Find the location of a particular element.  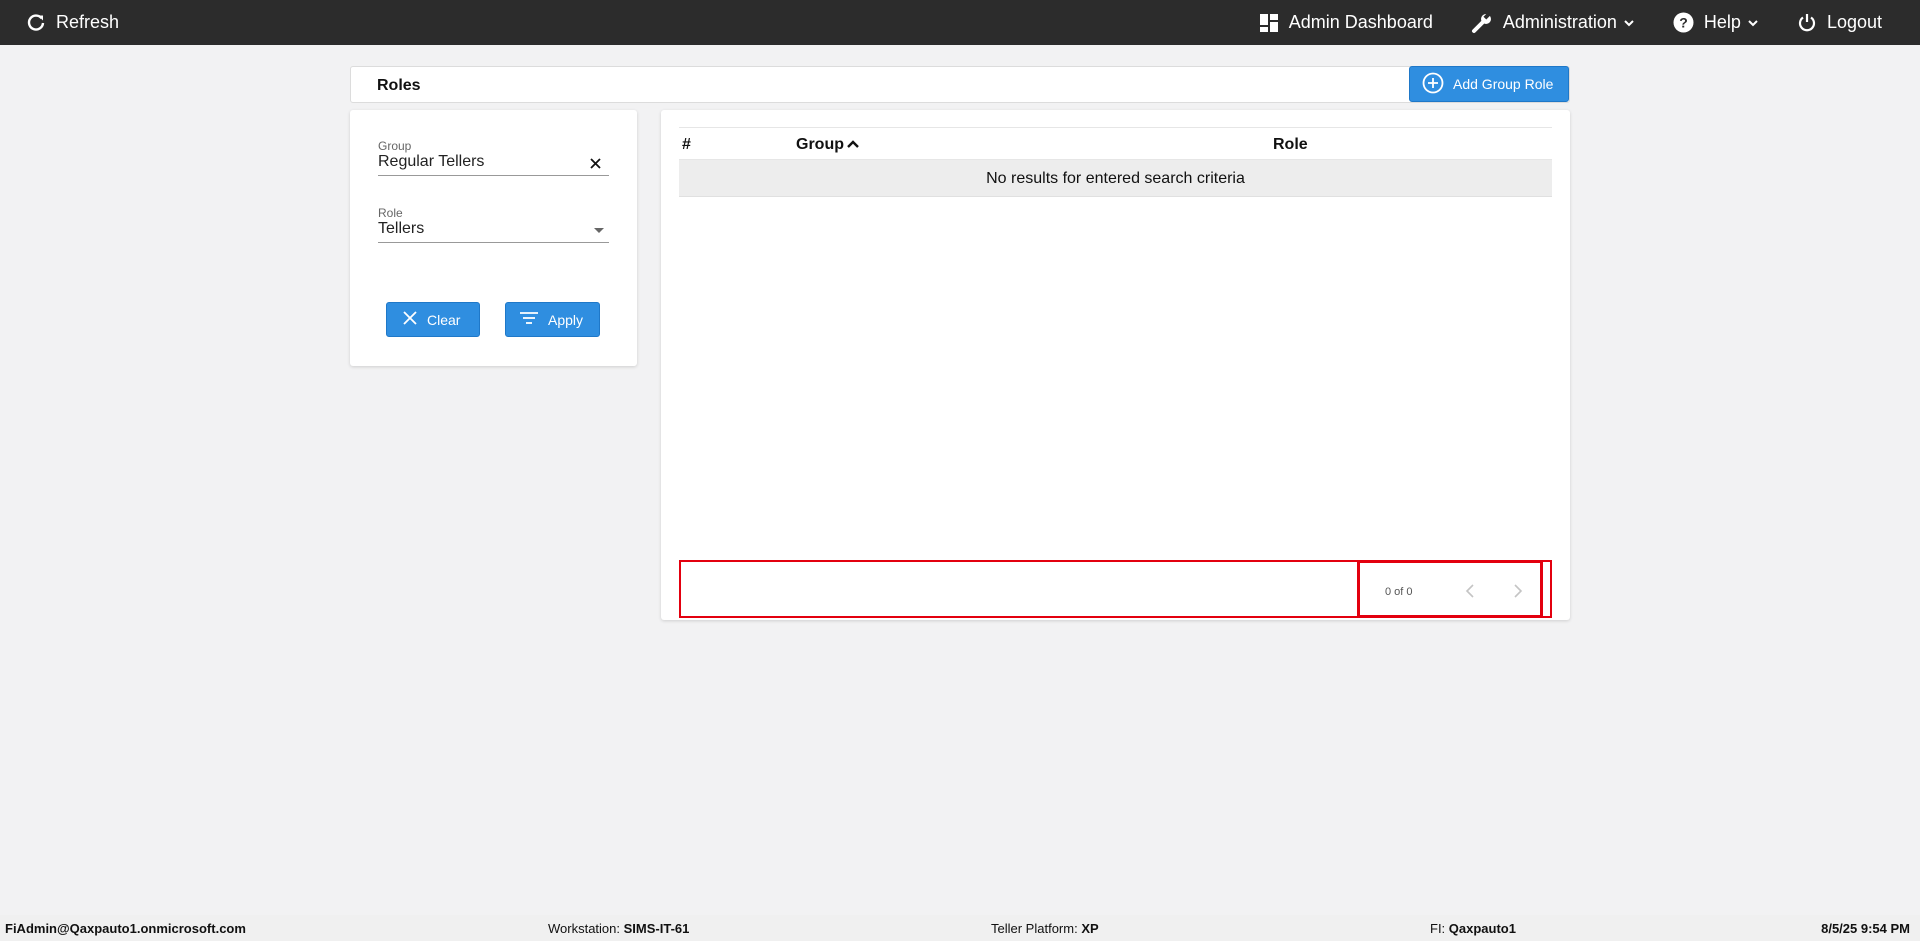

pagination-count: 0 of 0 is located at coordinates (1399, 592).